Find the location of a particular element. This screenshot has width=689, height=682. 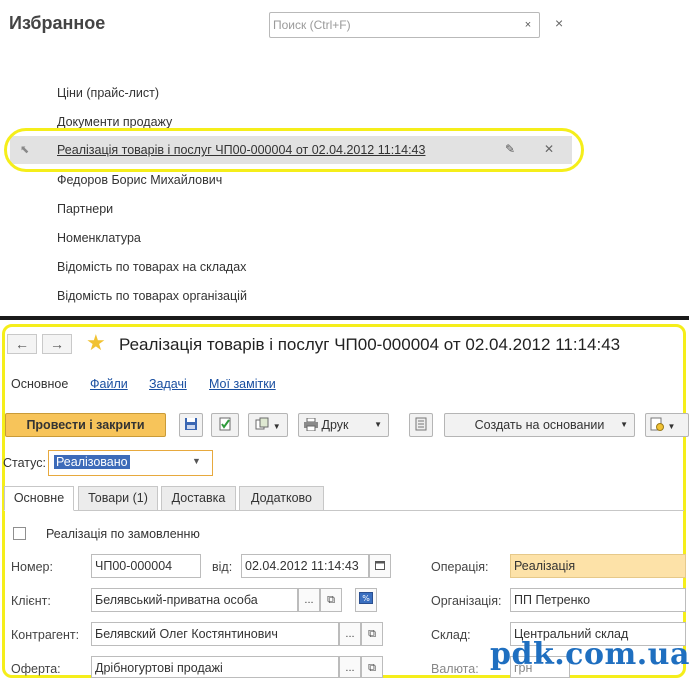

calendar-icon is located at coordinates (380, 566).